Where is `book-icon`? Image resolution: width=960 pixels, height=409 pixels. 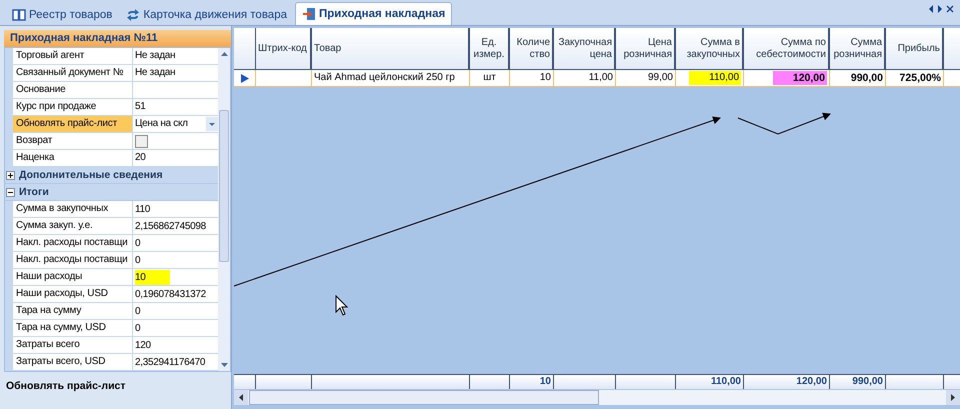 book-icon is located at coordinates (19, 14).